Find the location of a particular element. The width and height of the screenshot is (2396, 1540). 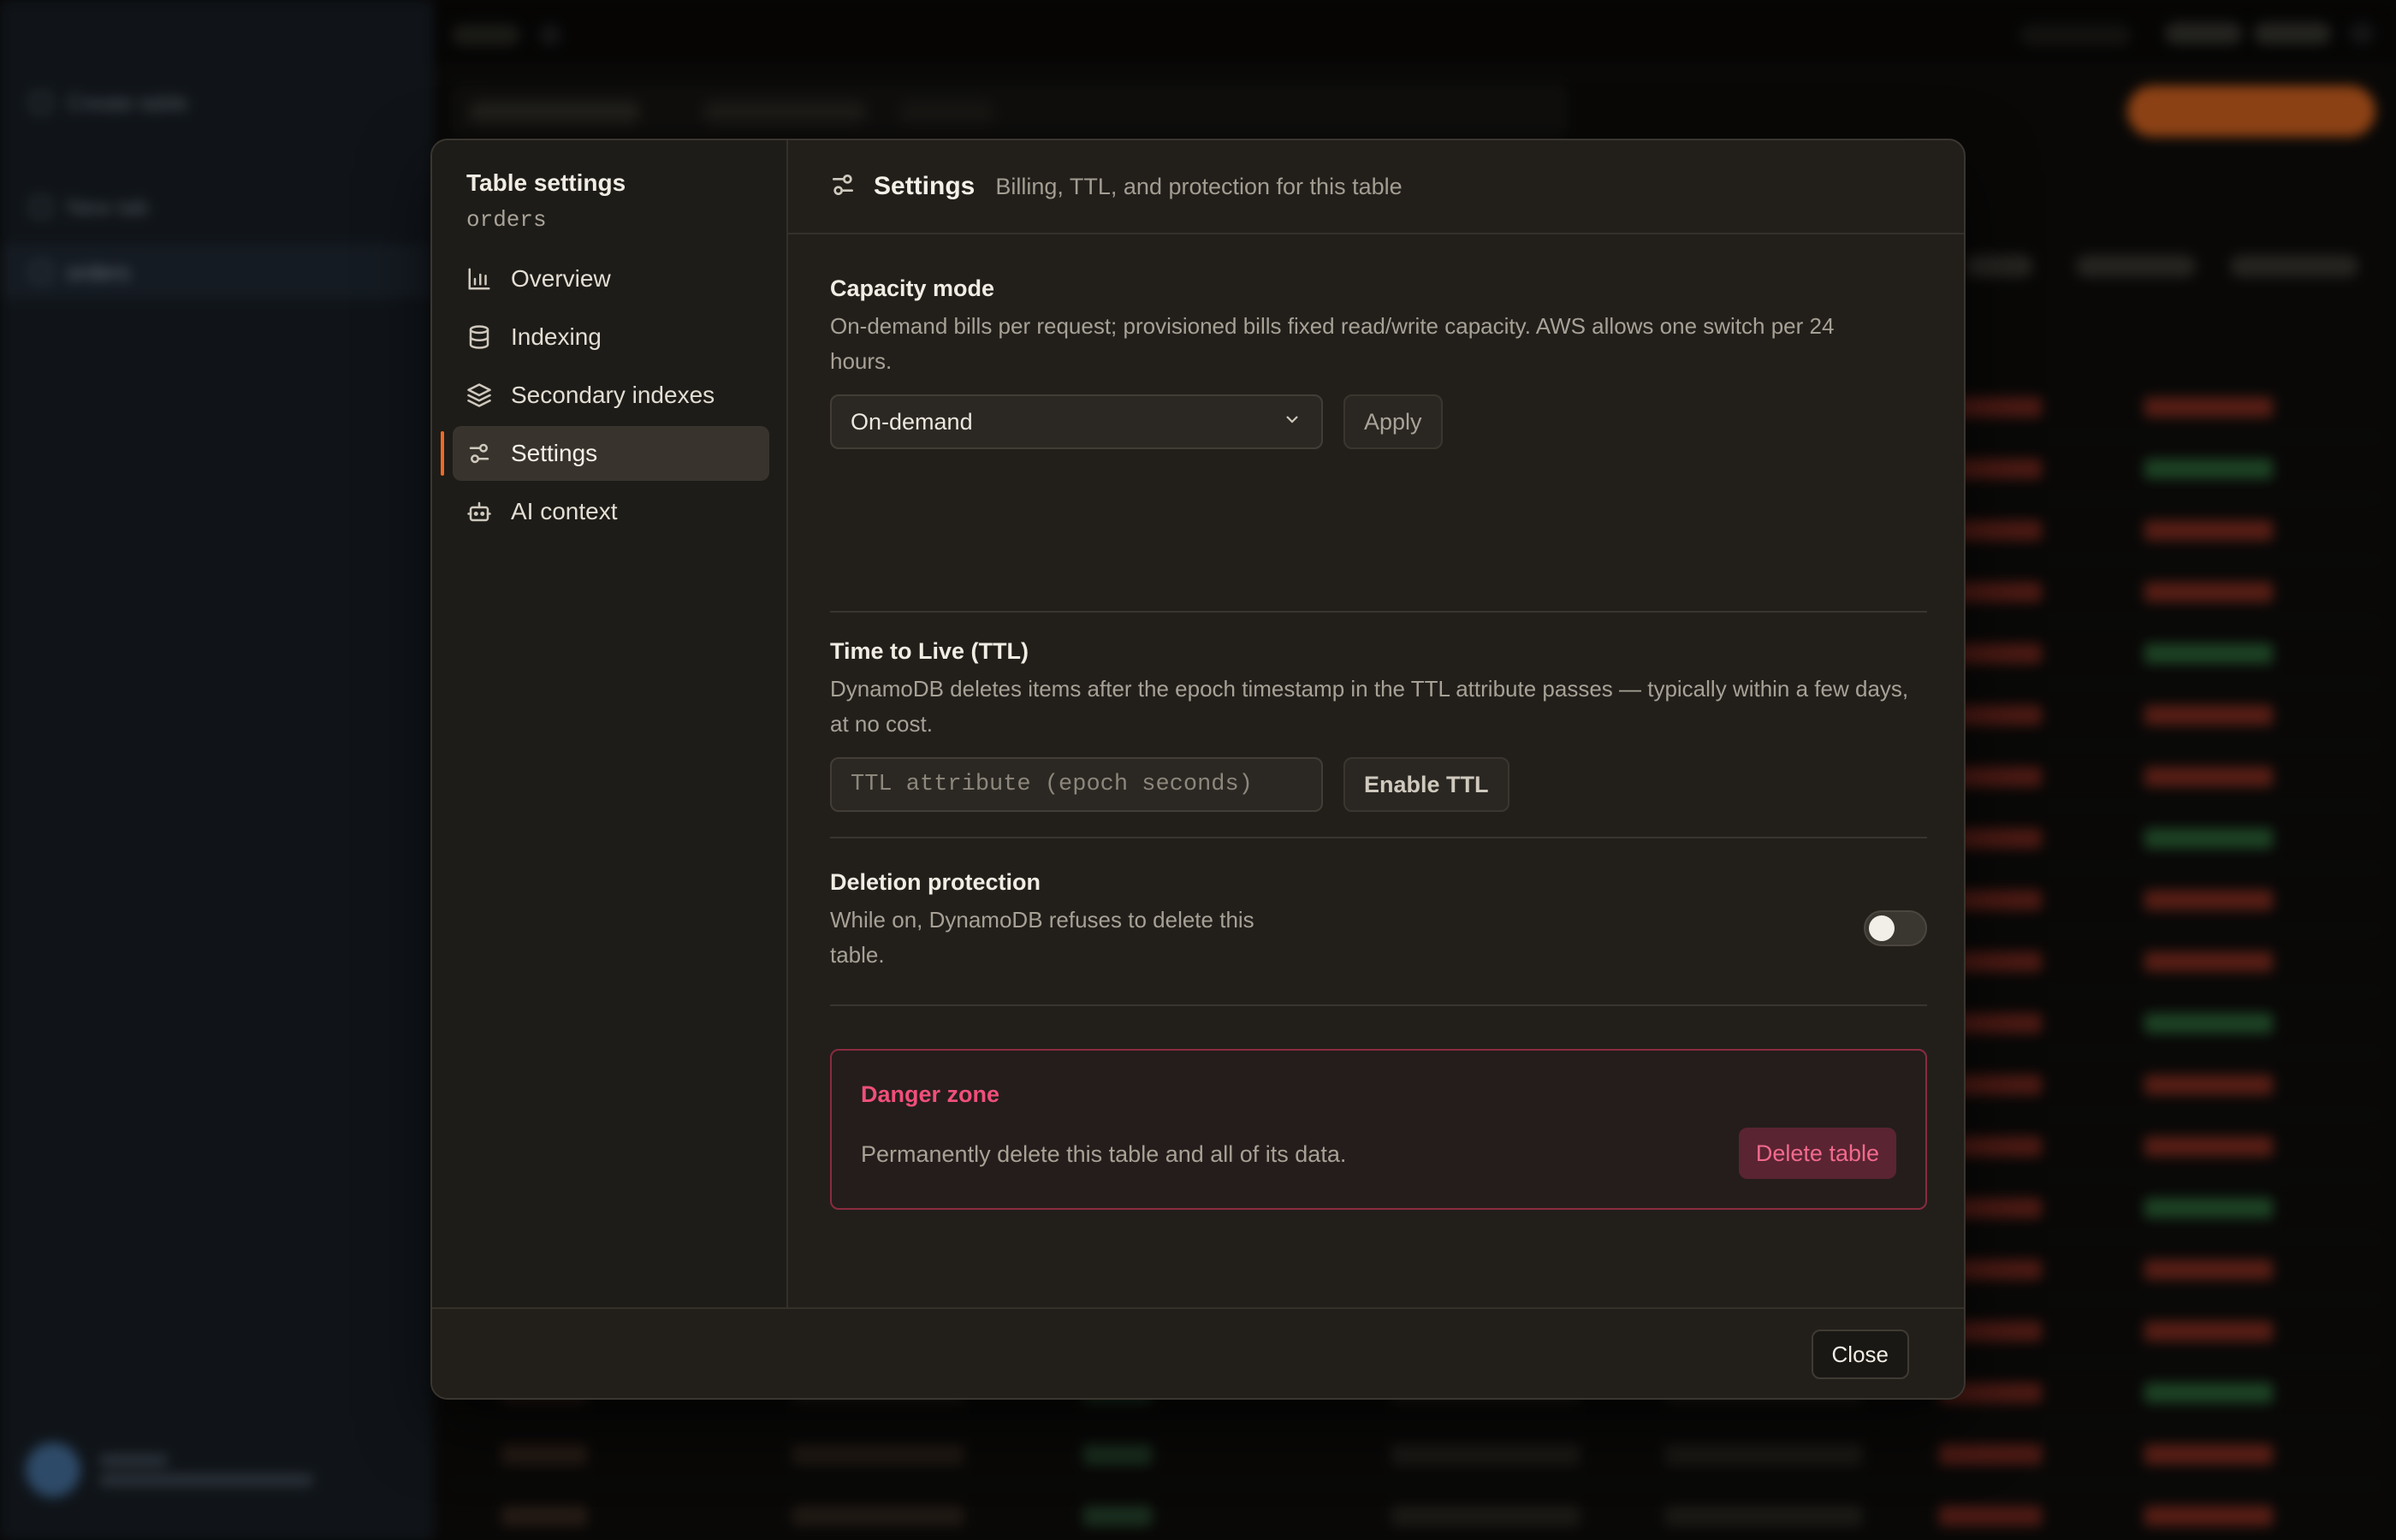

bar-chart-icon is located at coordinates (479, 279).